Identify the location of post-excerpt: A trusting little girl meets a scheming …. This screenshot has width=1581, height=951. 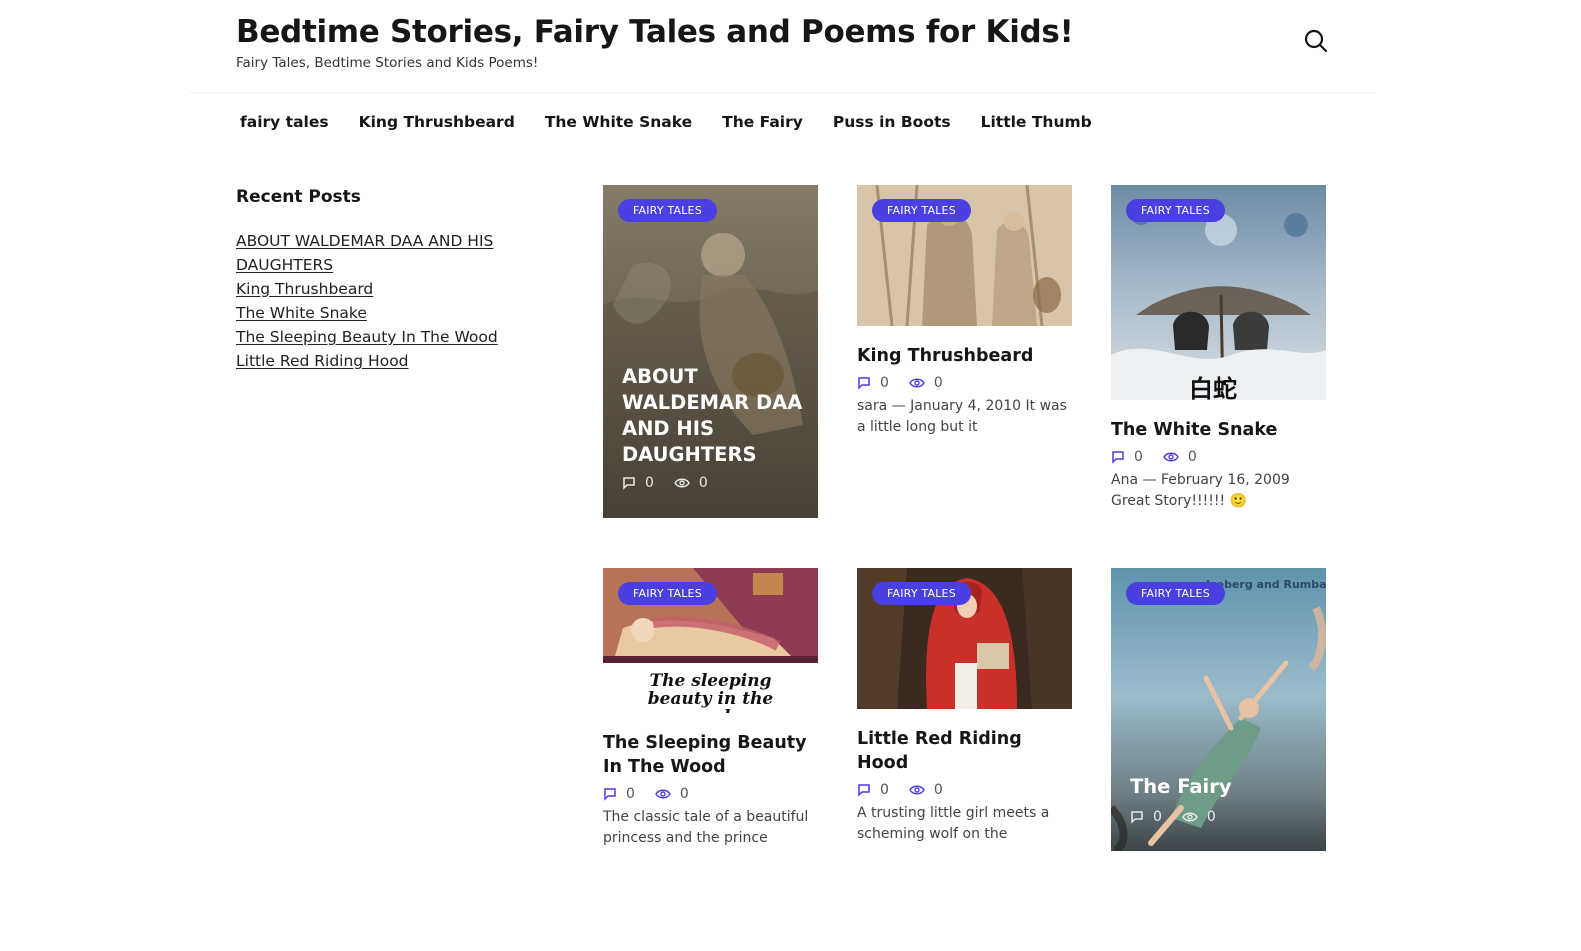
(953, 823).